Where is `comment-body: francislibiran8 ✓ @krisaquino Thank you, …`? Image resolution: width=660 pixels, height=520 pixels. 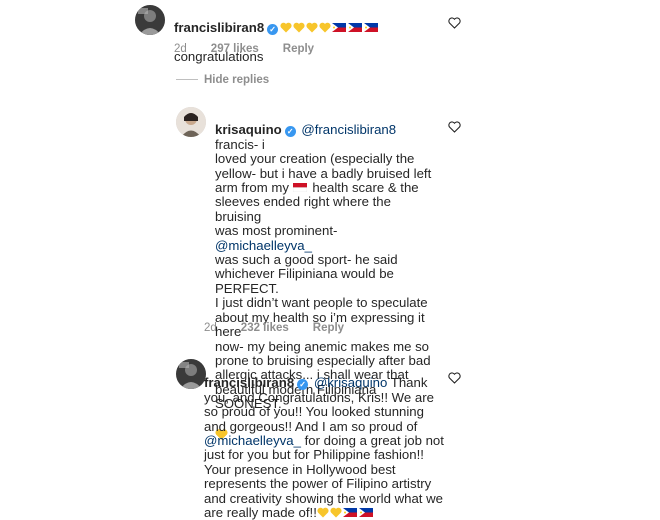 comment-body: francislibiran8 ✓ @krisaquino Thank you, … is located at coordinates (324, 441).